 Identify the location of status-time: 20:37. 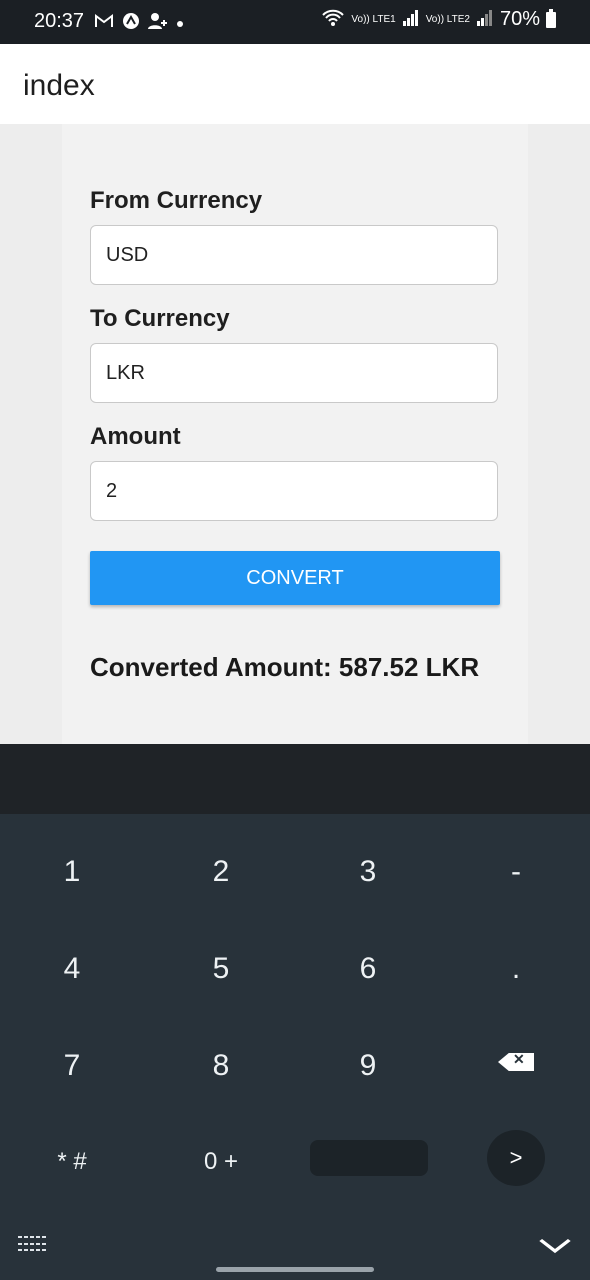
(59, 21).